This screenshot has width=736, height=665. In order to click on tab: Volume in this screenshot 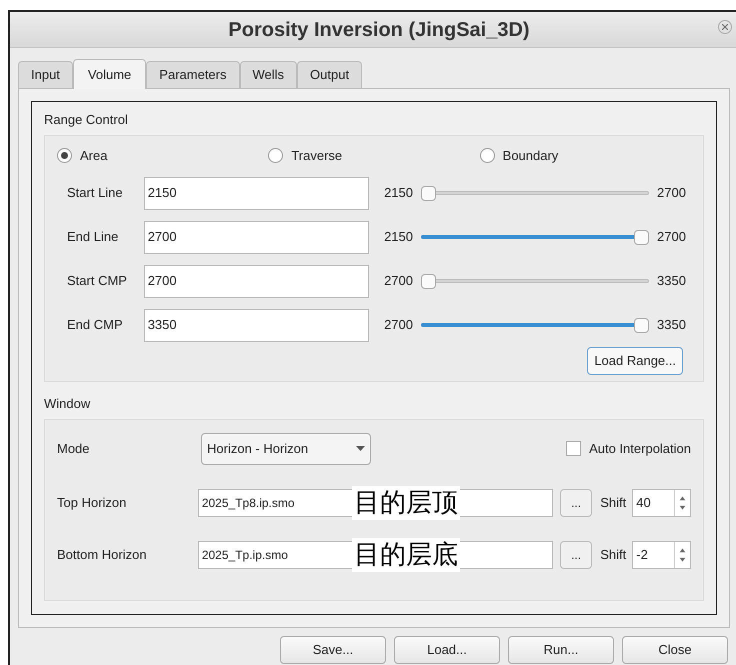, I will do `click(109, 74)`.